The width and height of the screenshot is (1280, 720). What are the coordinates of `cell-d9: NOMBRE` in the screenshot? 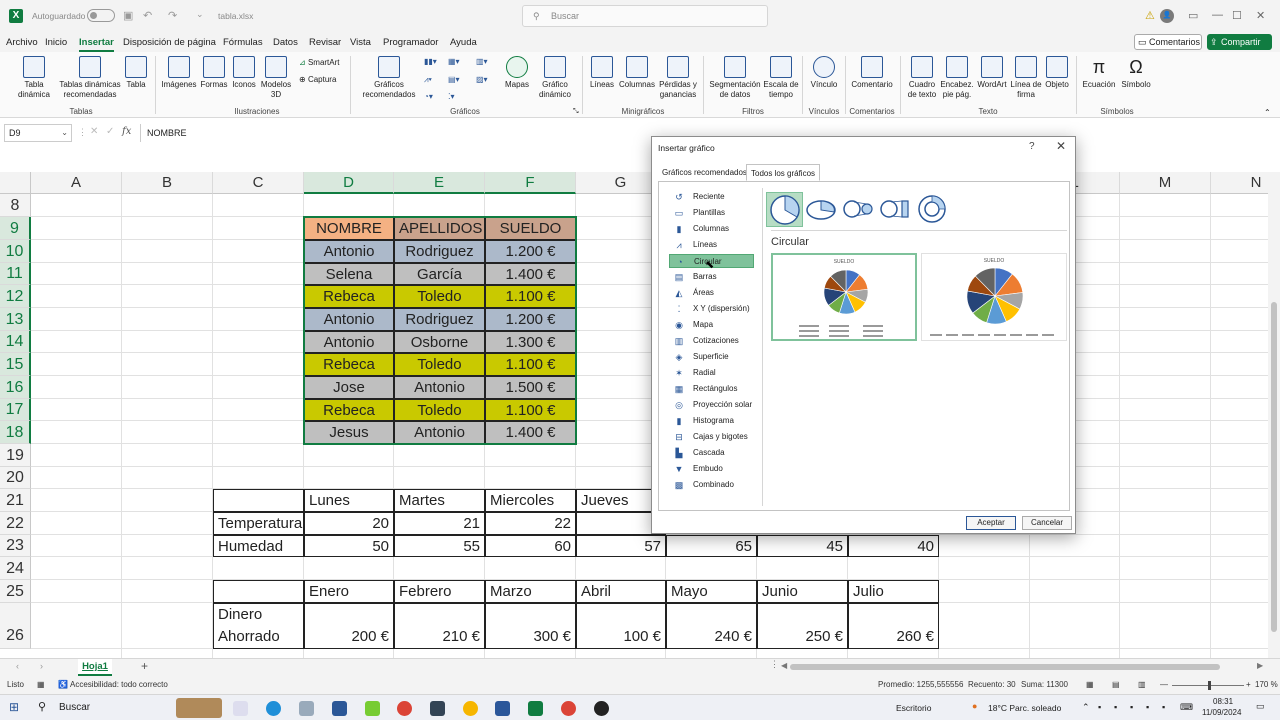 It's located at (349, 228).